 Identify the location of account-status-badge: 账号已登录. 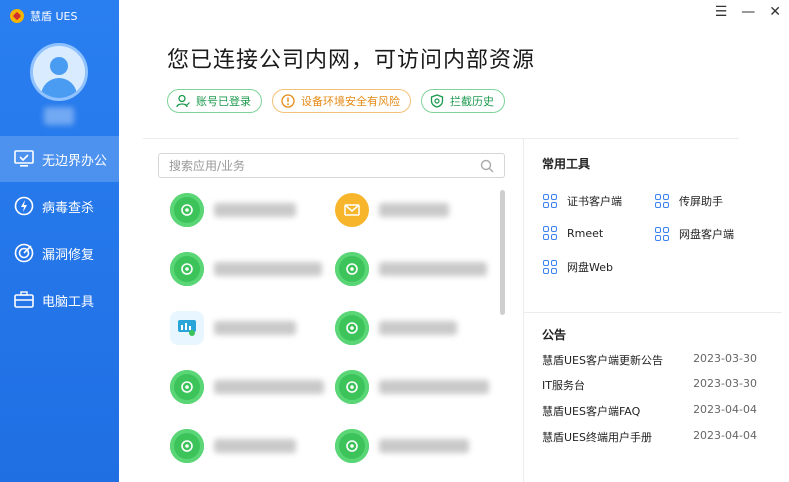
(214, 101).